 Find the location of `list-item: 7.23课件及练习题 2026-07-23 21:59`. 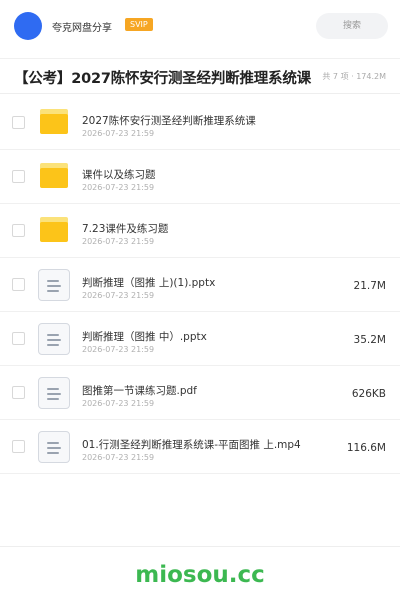

list-item: 7.23课件及练习题 2026-07-23 21:59 is located at coordinates (200, 231).